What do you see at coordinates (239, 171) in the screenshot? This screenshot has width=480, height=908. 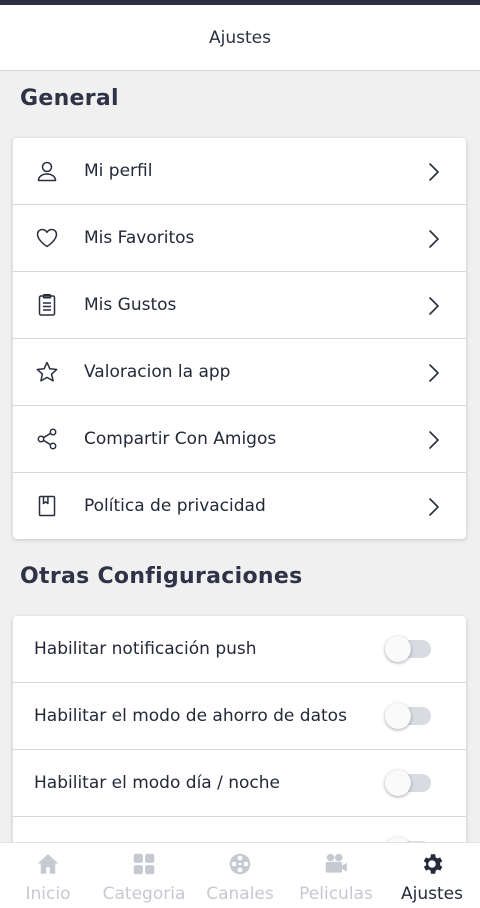 I see `settings-item-mi-perfil: Mi perfil` at bounding box center [239, 171].